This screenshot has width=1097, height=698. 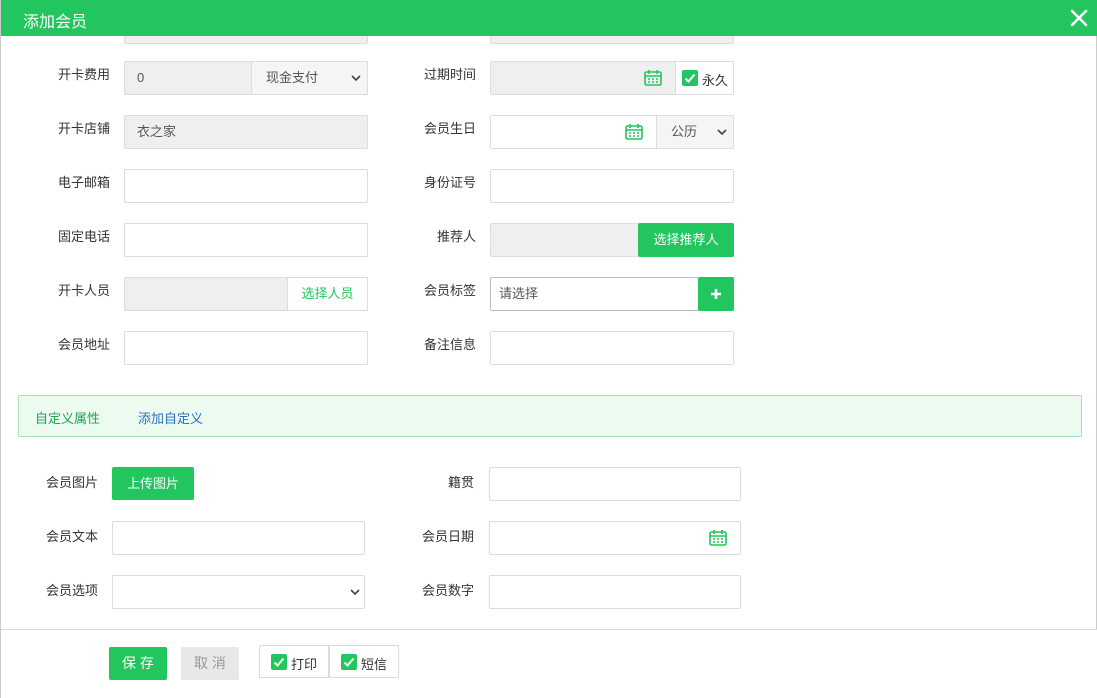 What do you see at coordinates (1079, 18) in the screenshot?
I see `close-icon` at bounding box center [1079, 18].